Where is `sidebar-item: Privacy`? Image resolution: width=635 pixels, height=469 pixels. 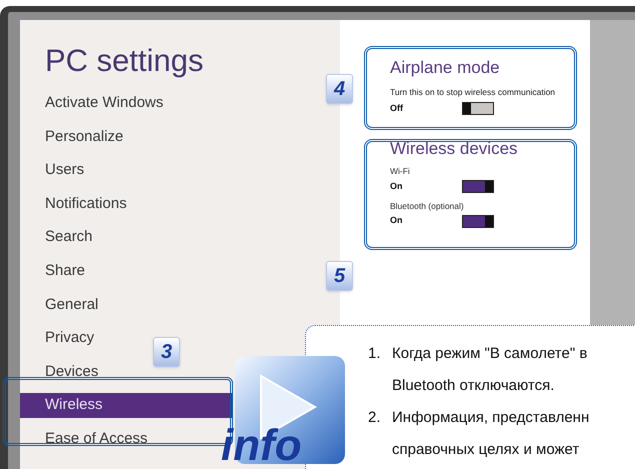
sidebar-item: Privacy is located at coordinates (59, 338).